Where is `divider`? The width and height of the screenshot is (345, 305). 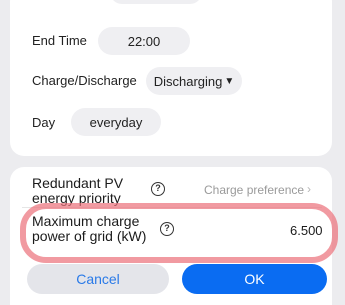 divider is located at coordinates (172, 207).